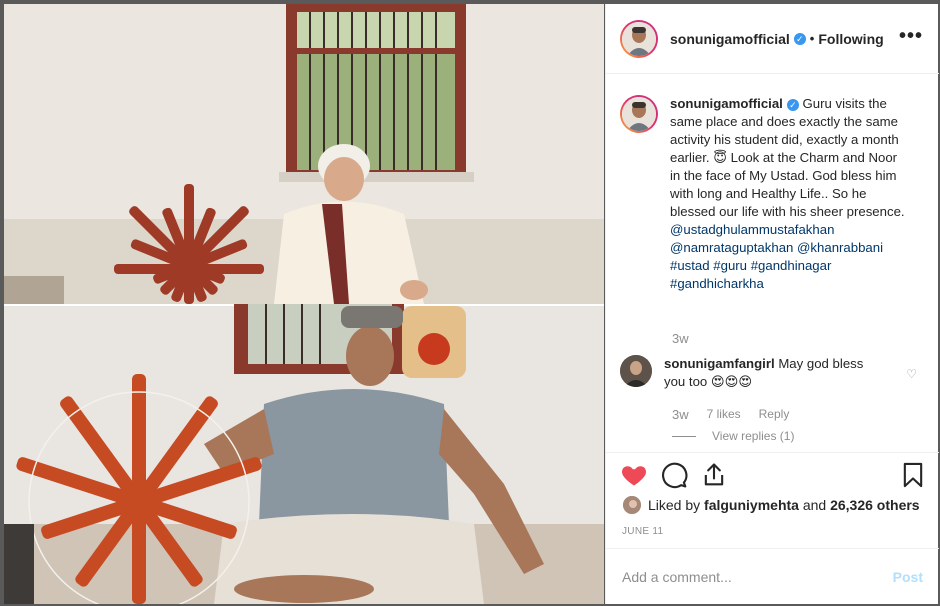  What do you see at coordinates (911, 374) in the screenshot?
I see `comment-like-heart-icon: ♡` at bounding box center [911, 374].